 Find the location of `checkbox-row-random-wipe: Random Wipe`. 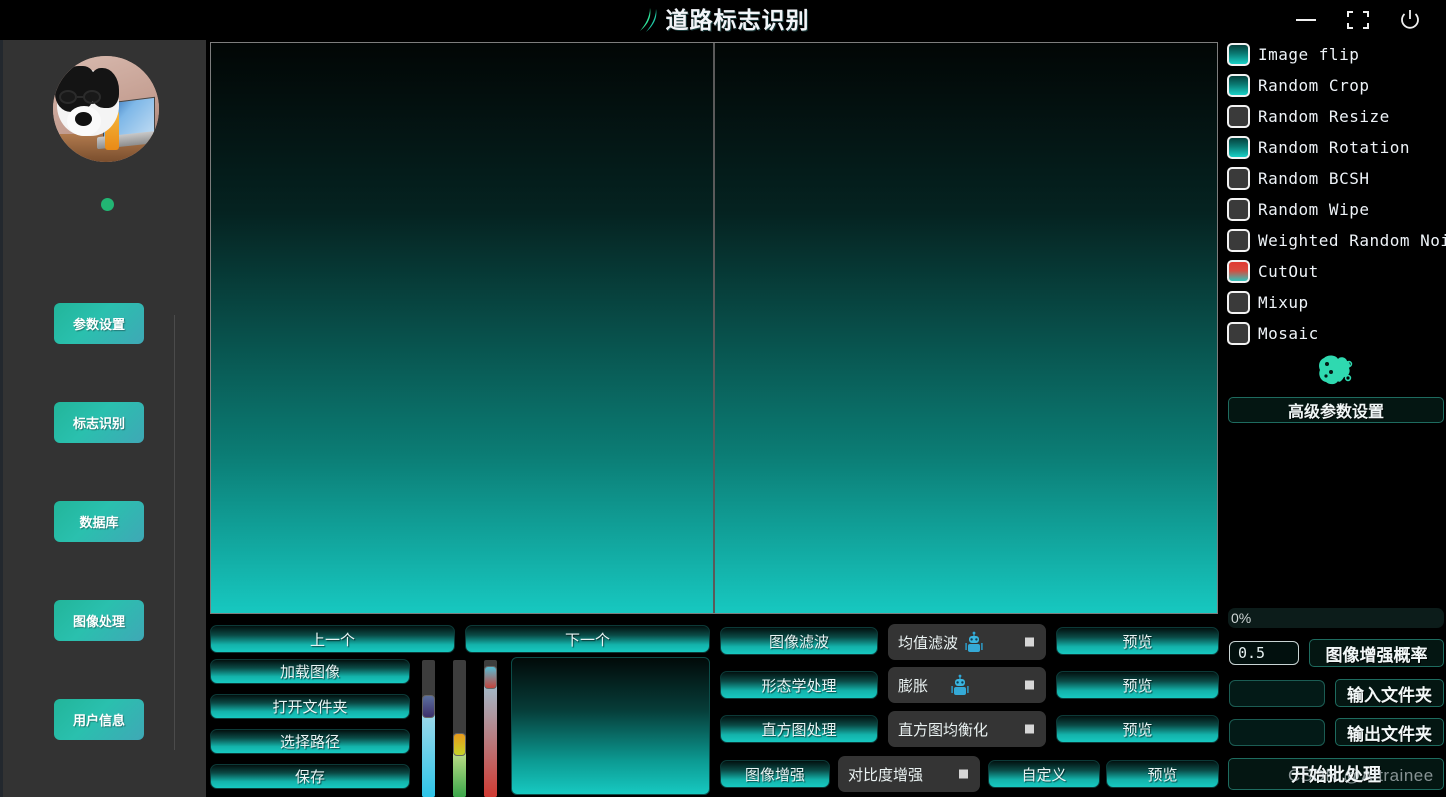

checkbox-row-random-wipe: Random Wipe is located at coordinates (1298, 209).